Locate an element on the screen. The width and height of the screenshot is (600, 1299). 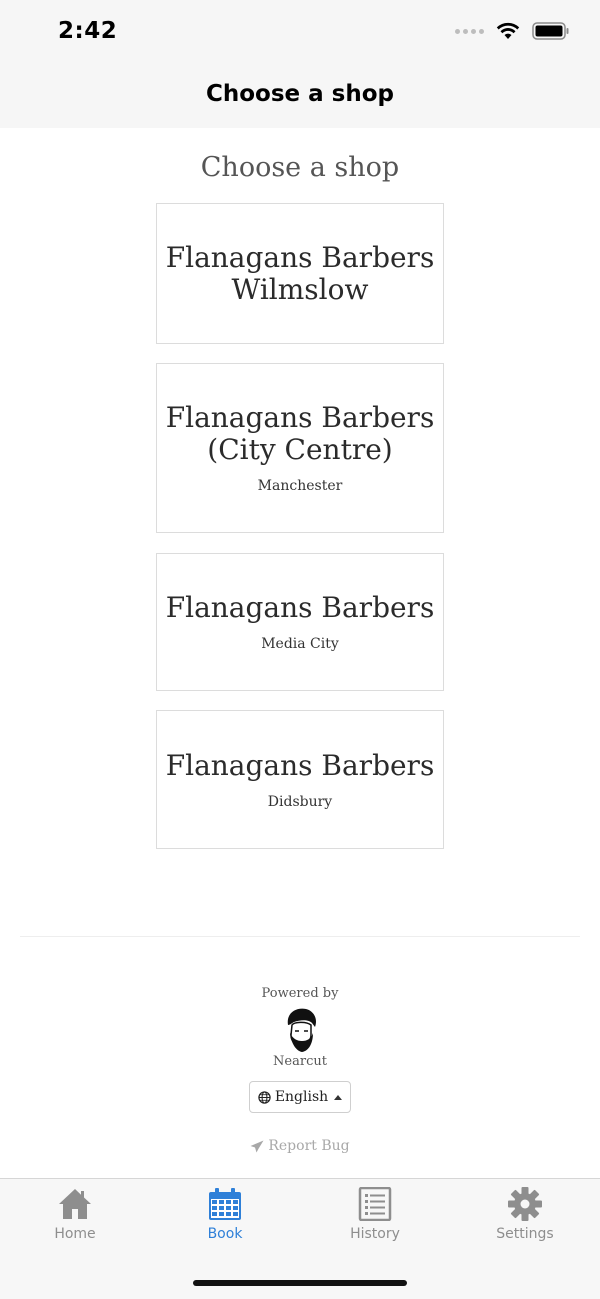
shop-name-line2: Wilmslow is located at coordinates (300, 289).